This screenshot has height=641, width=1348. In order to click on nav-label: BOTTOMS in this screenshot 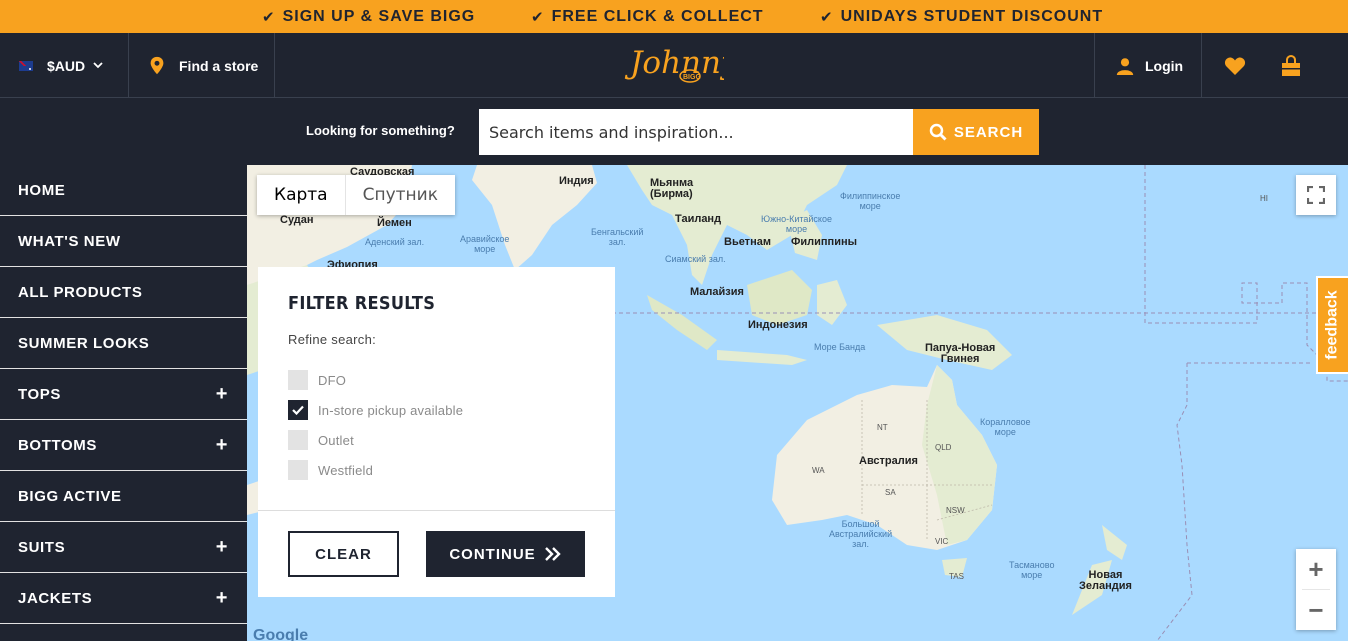, I will do `click(57, 445)`.